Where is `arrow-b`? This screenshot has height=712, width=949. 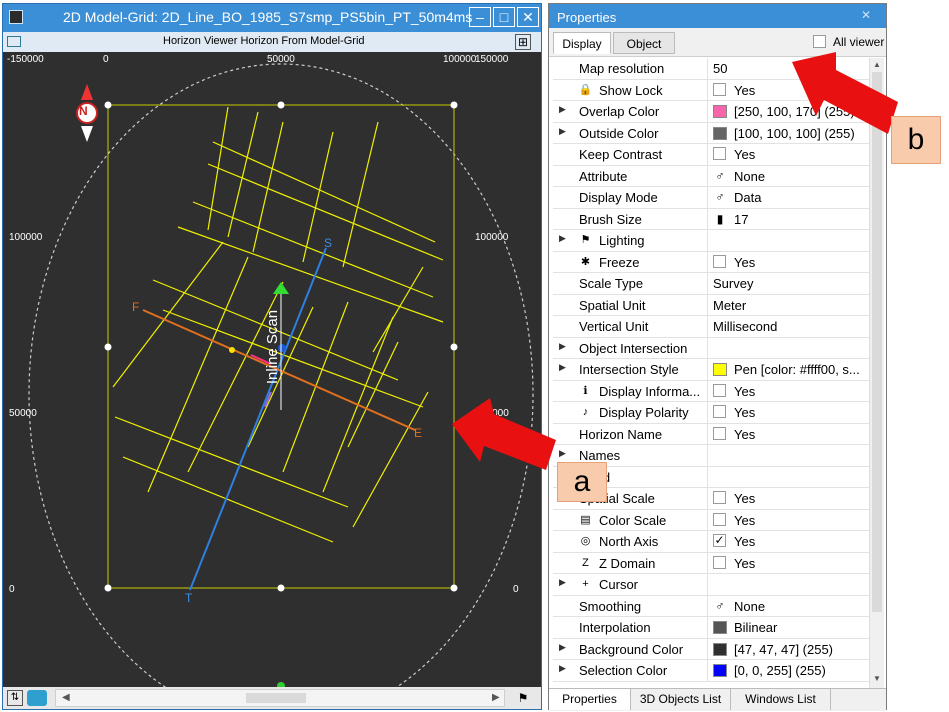 arrow-b is located at coordinates (845, 93).